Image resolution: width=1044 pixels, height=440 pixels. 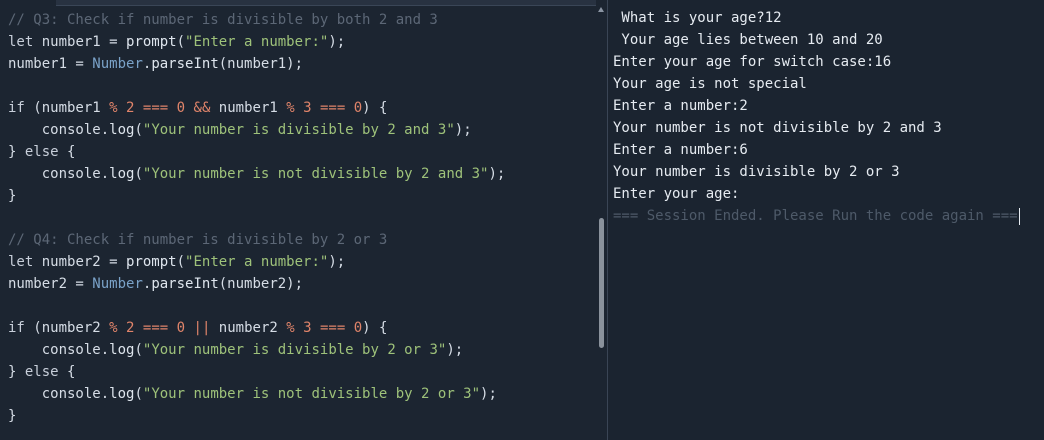 I want to click on scrollbar-thumb, so click(x=601, y=283).